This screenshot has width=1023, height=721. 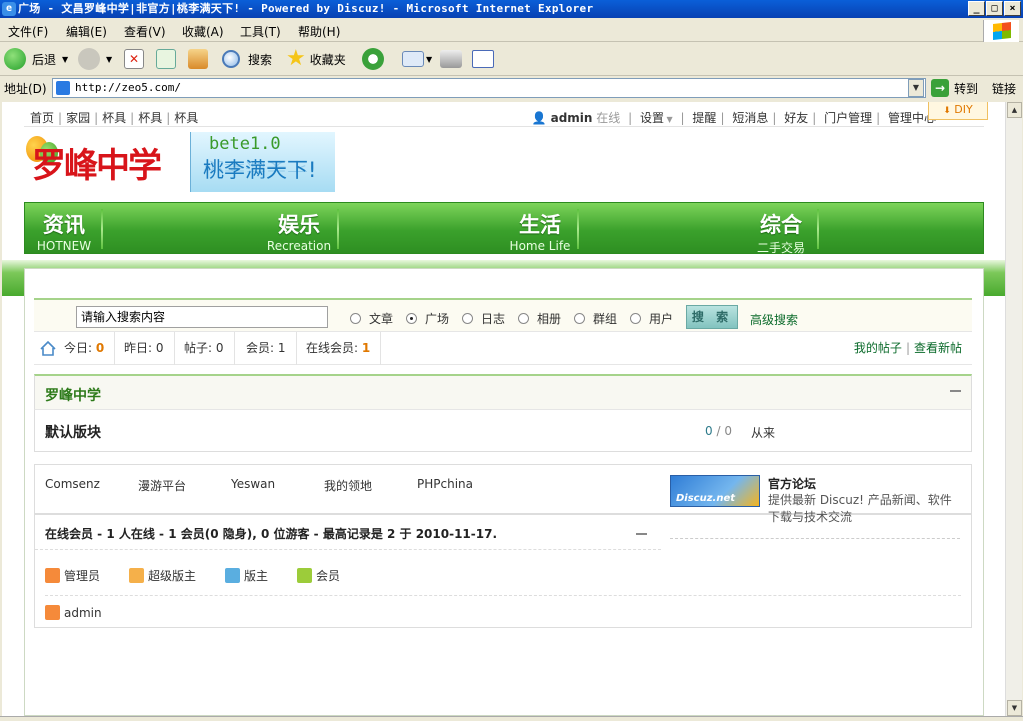 I want to click on friend-link: 漫游平台, so click(x=162, y=485).